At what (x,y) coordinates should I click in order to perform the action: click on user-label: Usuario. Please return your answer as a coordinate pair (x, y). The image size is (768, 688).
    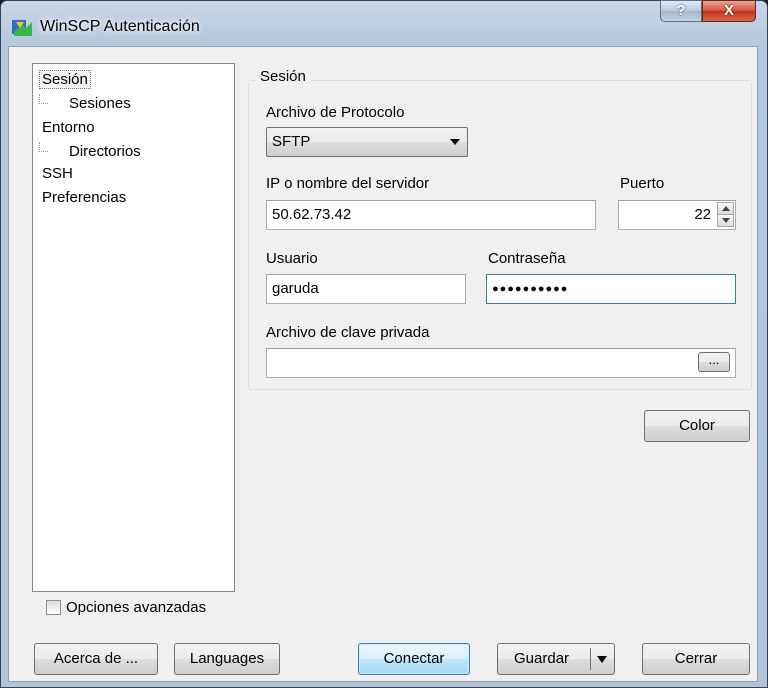
    Looking at the image, I should click on (292, 258).